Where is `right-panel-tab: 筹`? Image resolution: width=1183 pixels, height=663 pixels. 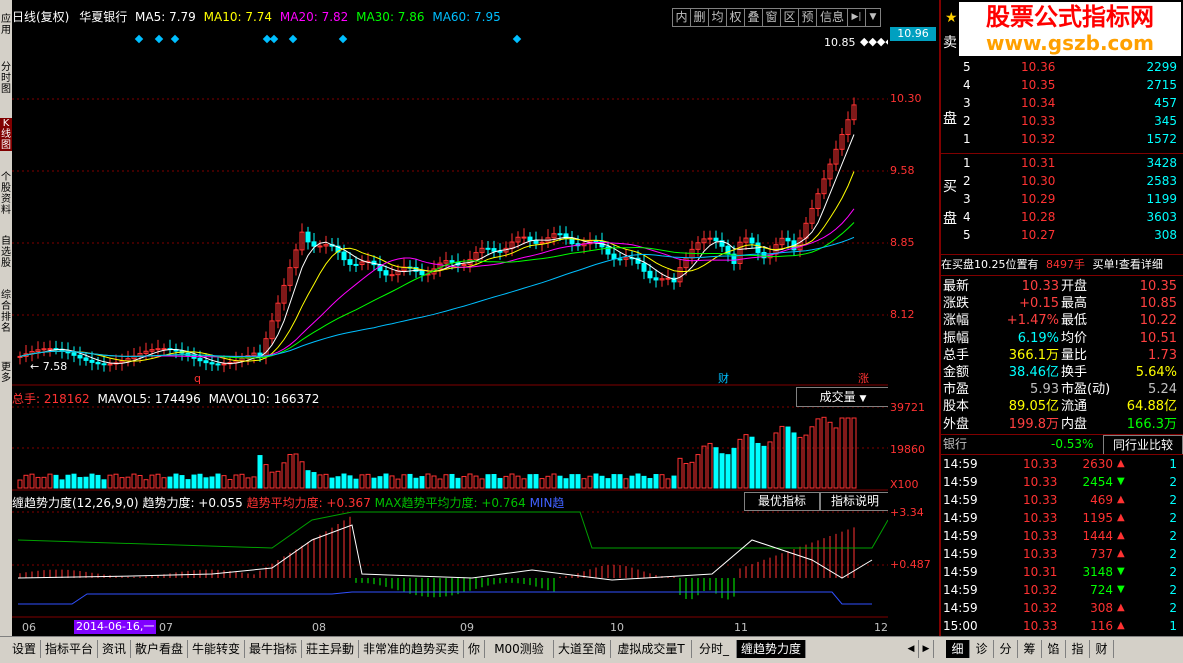 right-panel-tab: 筹 is located at coordinates (1030, 649).